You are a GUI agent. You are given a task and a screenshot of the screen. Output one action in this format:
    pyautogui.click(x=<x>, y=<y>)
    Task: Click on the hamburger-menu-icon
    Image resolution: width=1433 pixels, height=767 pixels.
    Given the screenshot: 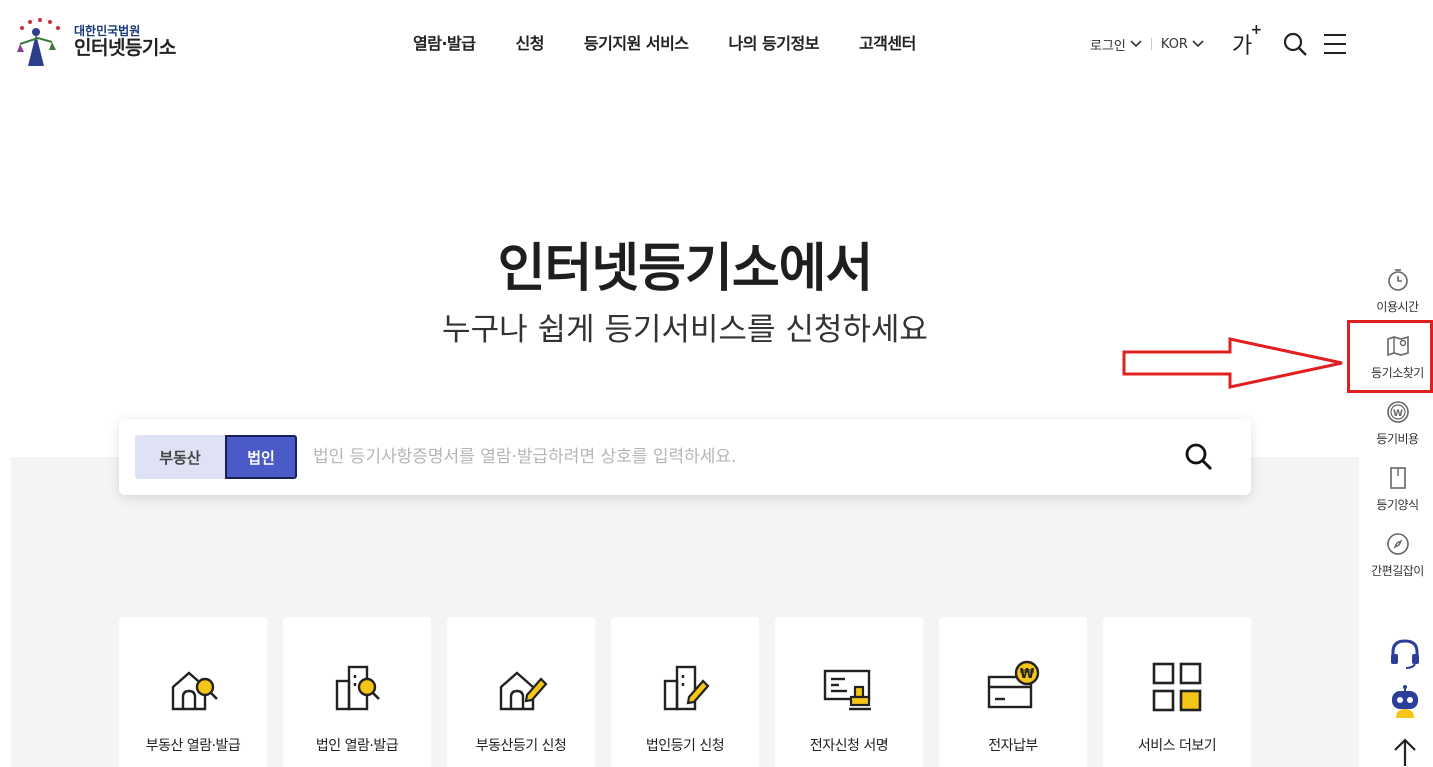 What is the action you would take?
    pyautogui.click(x=1335, y=44)
    